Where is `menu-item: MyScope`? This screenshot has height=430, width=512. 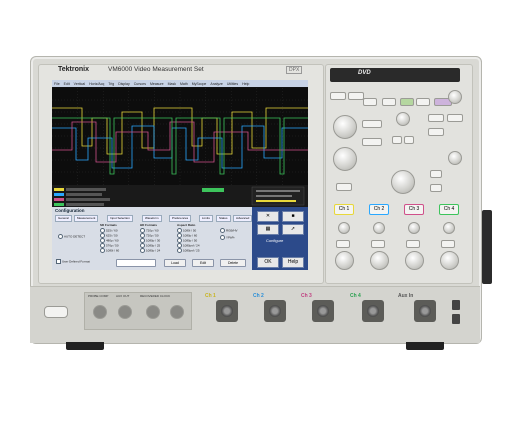
menu-item: MyScope is located at coordinates (199, 84).